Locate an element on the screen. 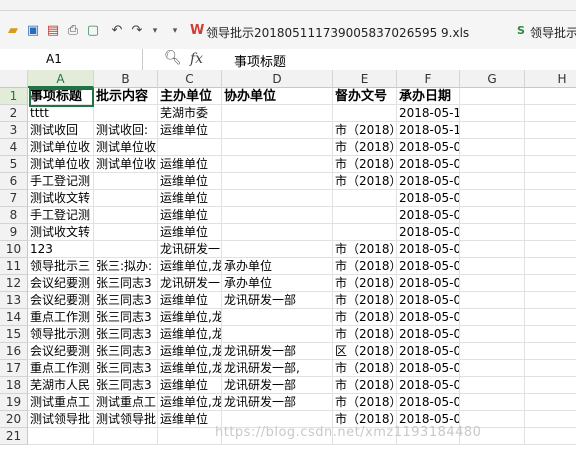 This screenshot has width=576, height=453. cell-f5: 2018-05-07 is located at coordinates (428, 164).